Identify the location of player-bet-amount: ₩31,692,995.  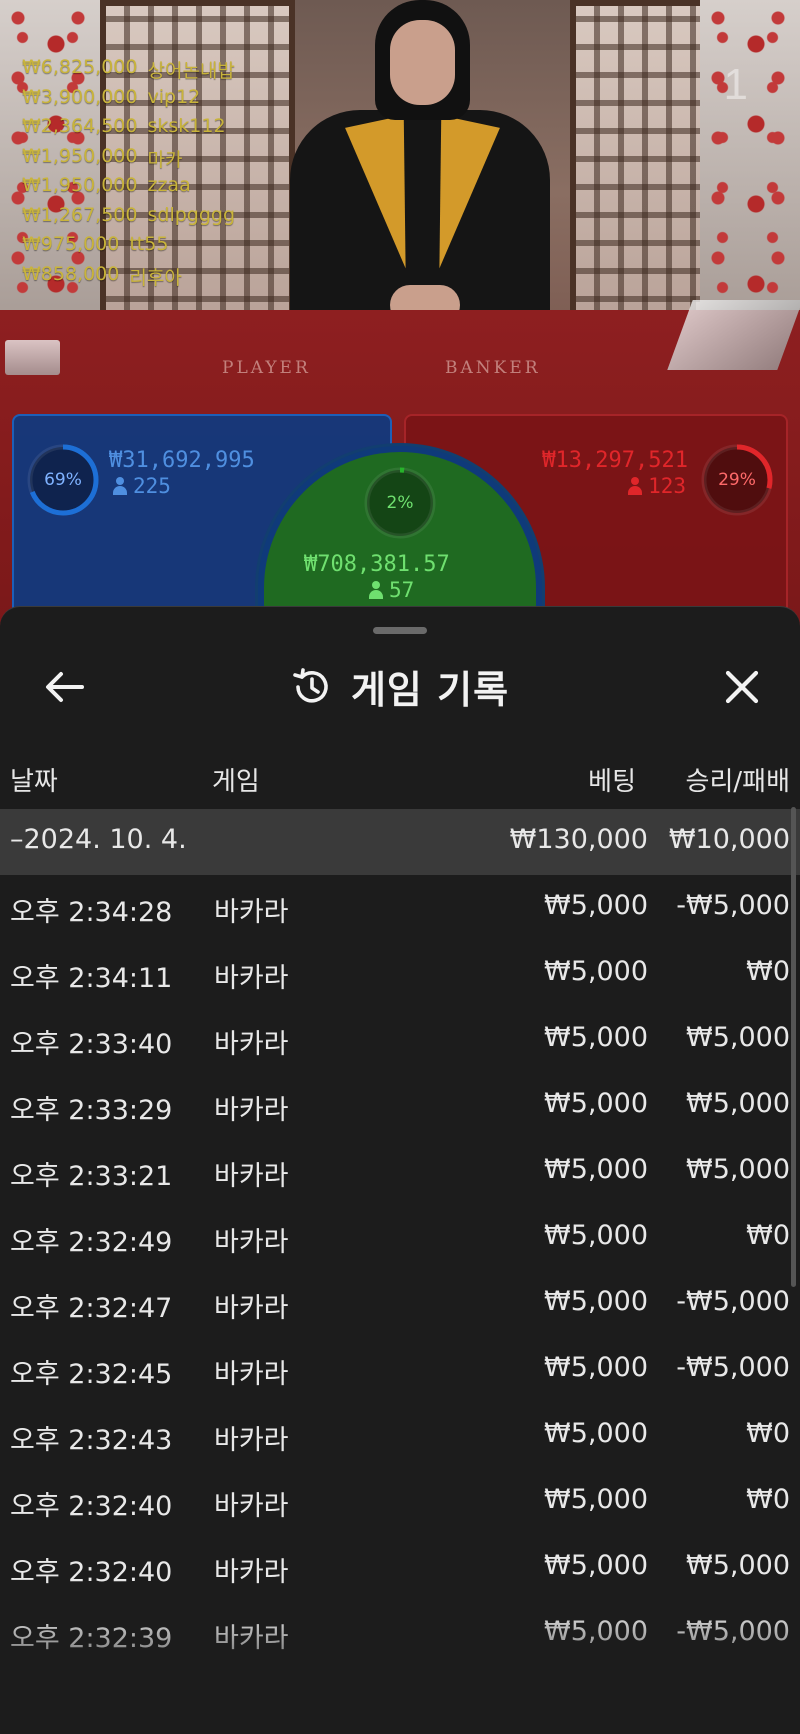
(182, 460).